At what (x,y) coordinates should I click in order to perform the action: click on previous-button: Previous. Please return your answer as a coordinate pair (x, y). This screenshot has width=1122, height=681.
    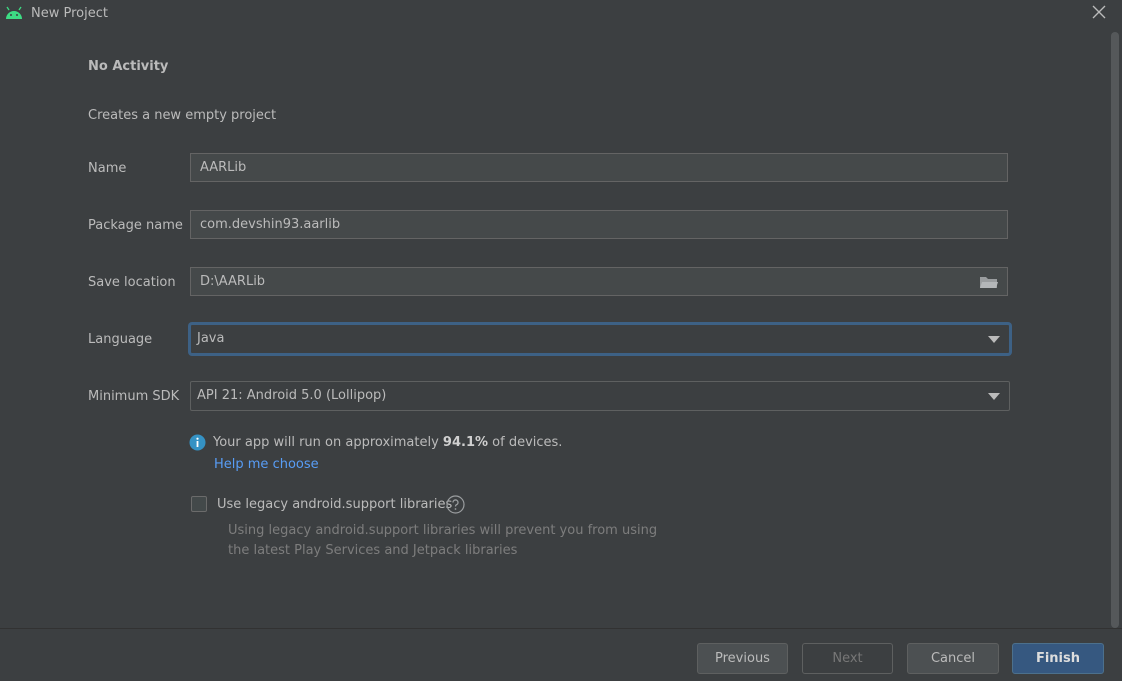
    Looking at the image, I should click on (742, 658).